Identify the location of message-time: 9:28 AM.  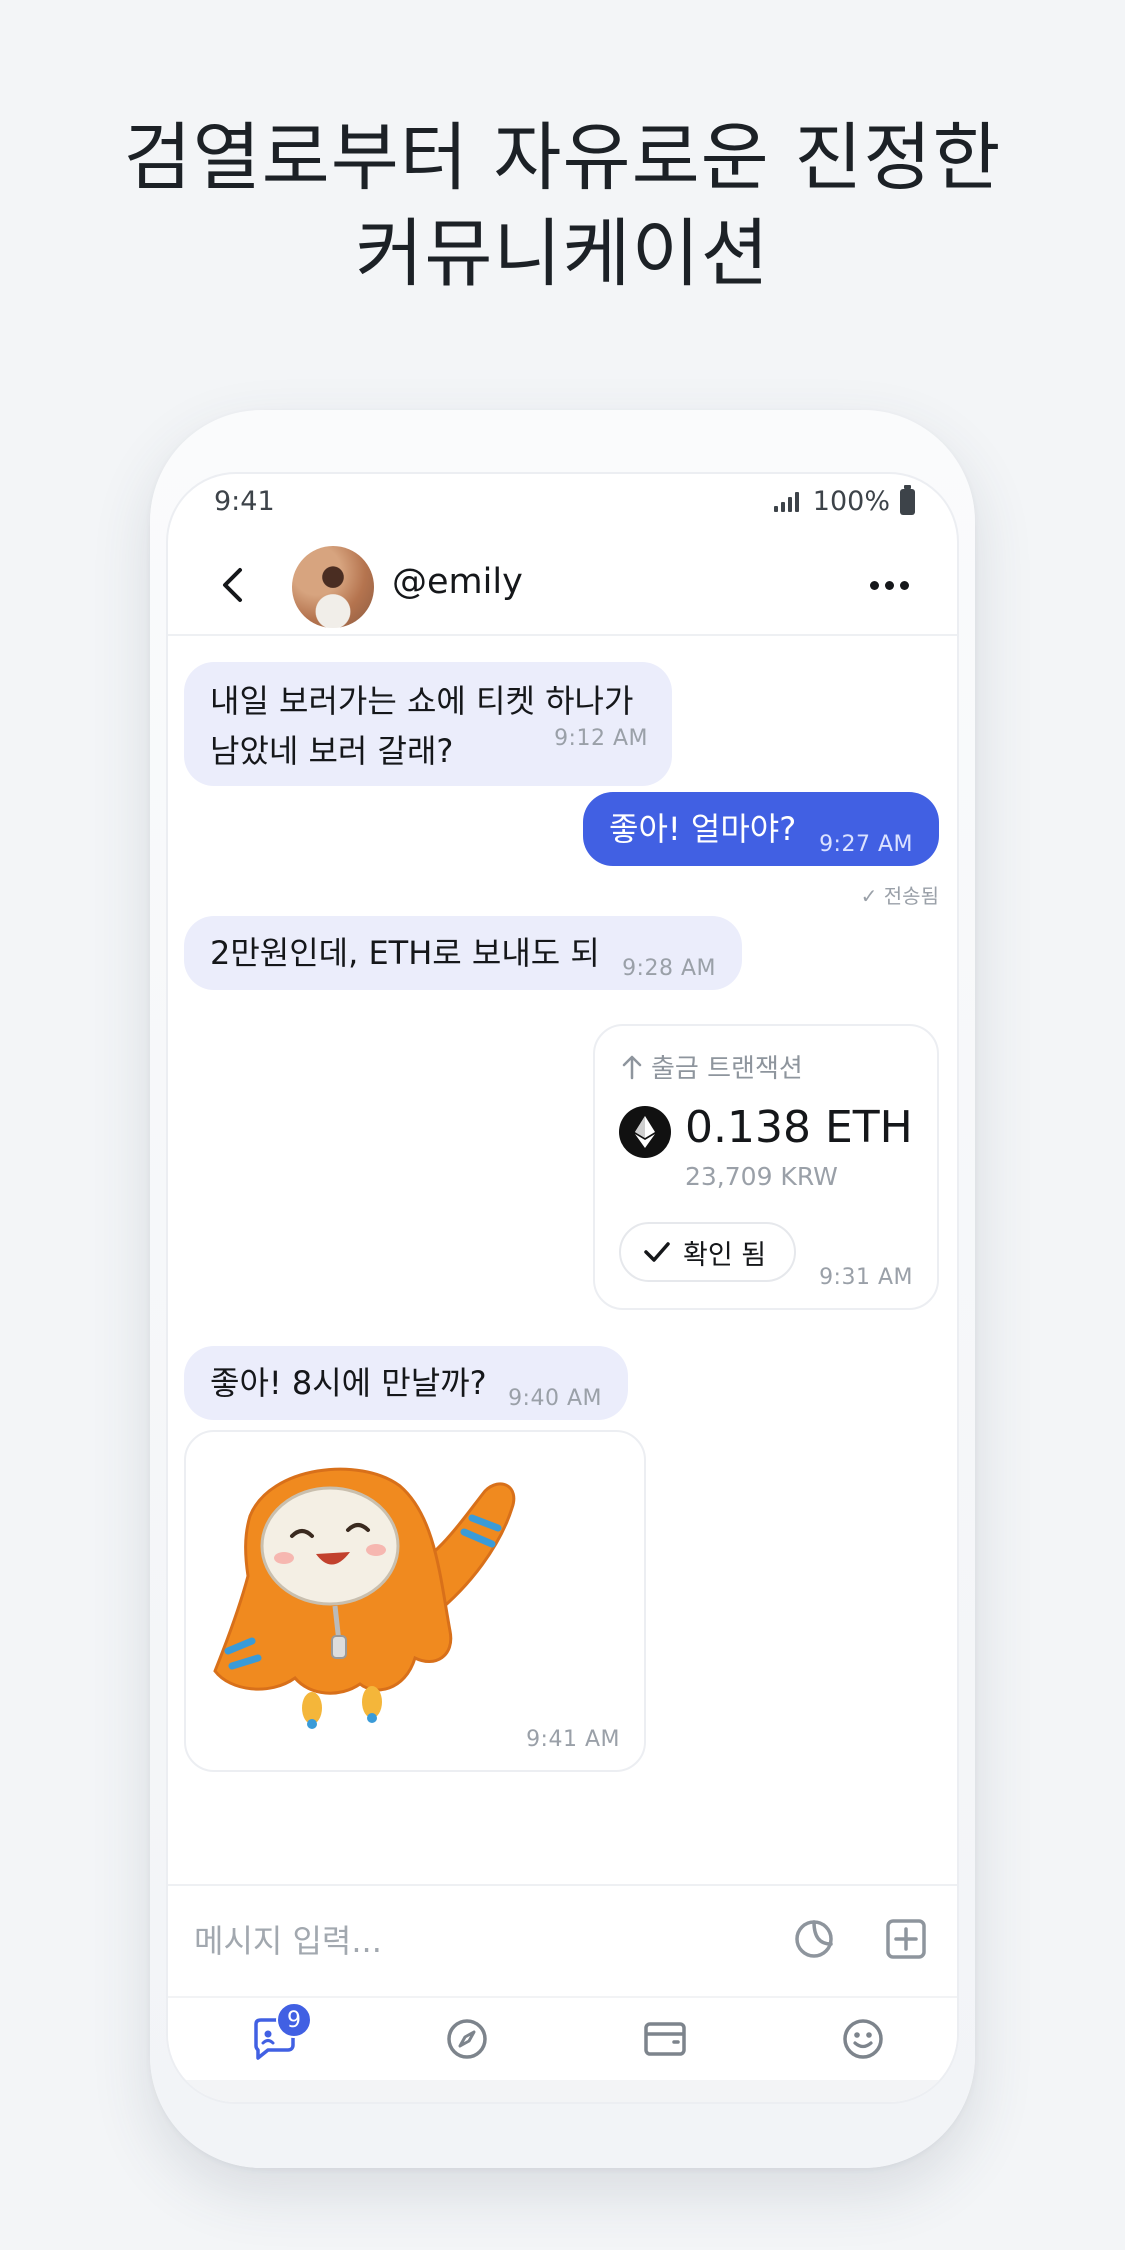
(669, 968).